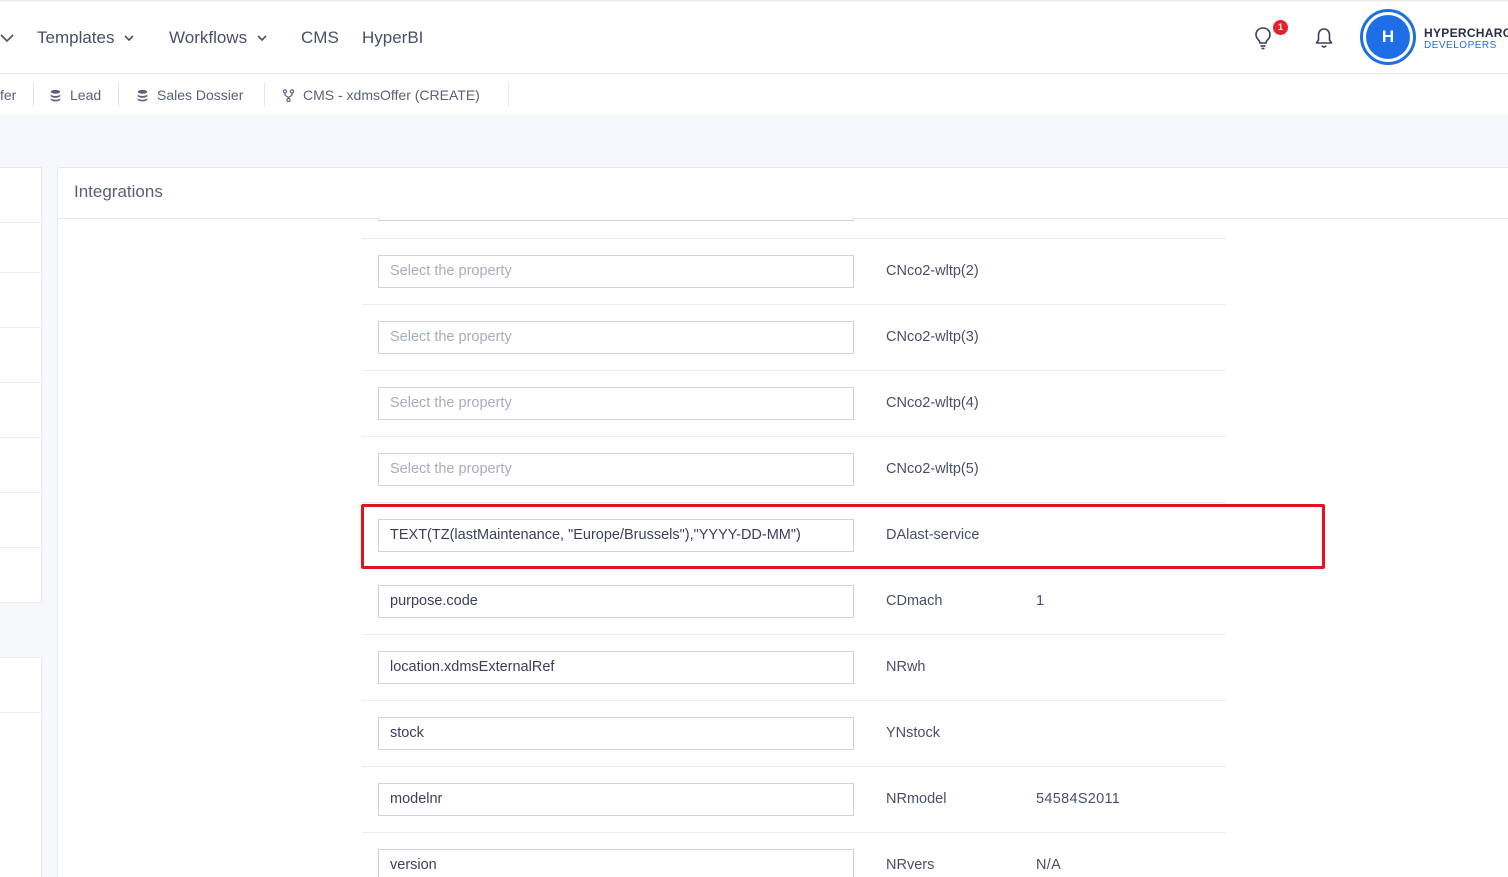 The height and width of the screenshot is (877, 1508). I want to click on target-property: CDmach, so click(914, 601).